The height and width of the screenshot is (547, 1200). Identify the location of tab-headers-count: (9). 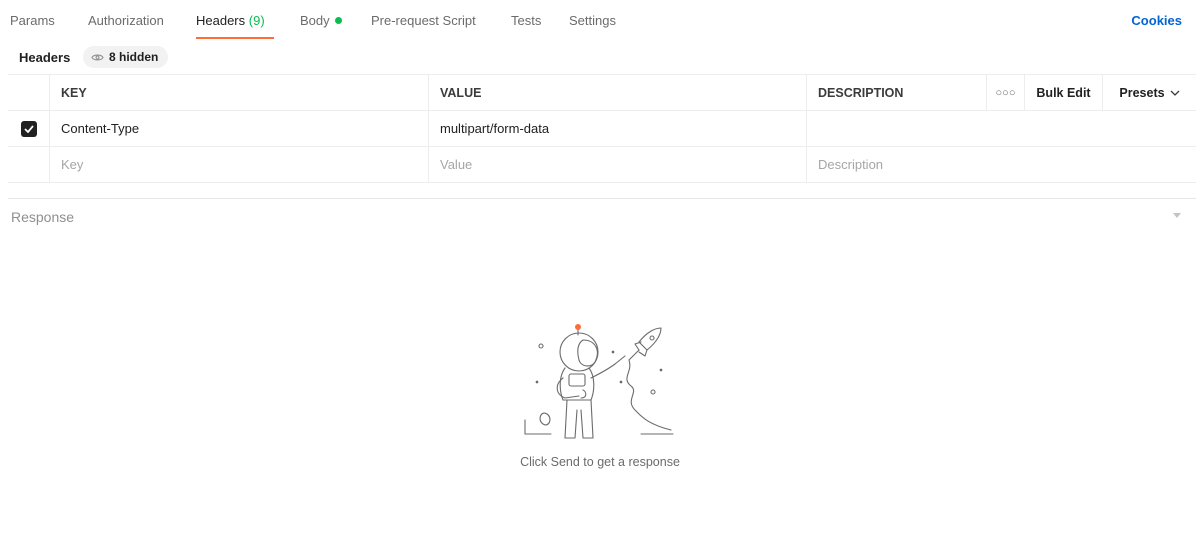
(256, 20).